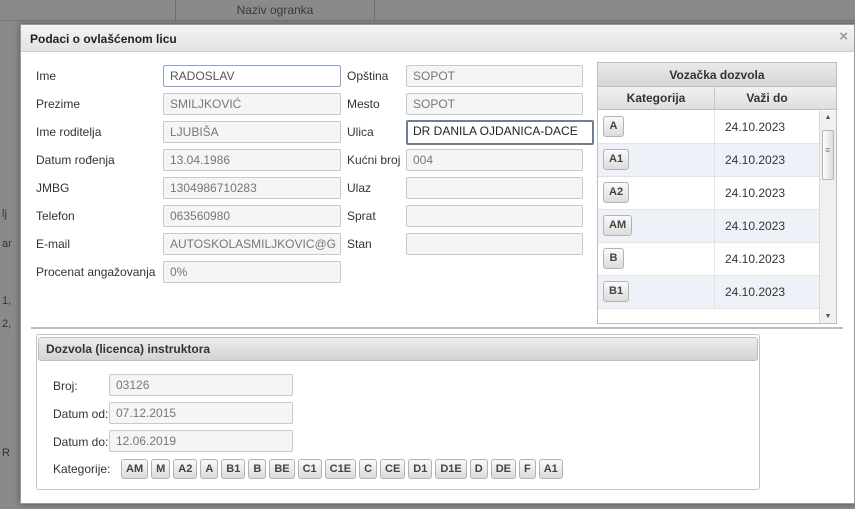  I want to click on kategorija-badge: DE, so click(503, 469).